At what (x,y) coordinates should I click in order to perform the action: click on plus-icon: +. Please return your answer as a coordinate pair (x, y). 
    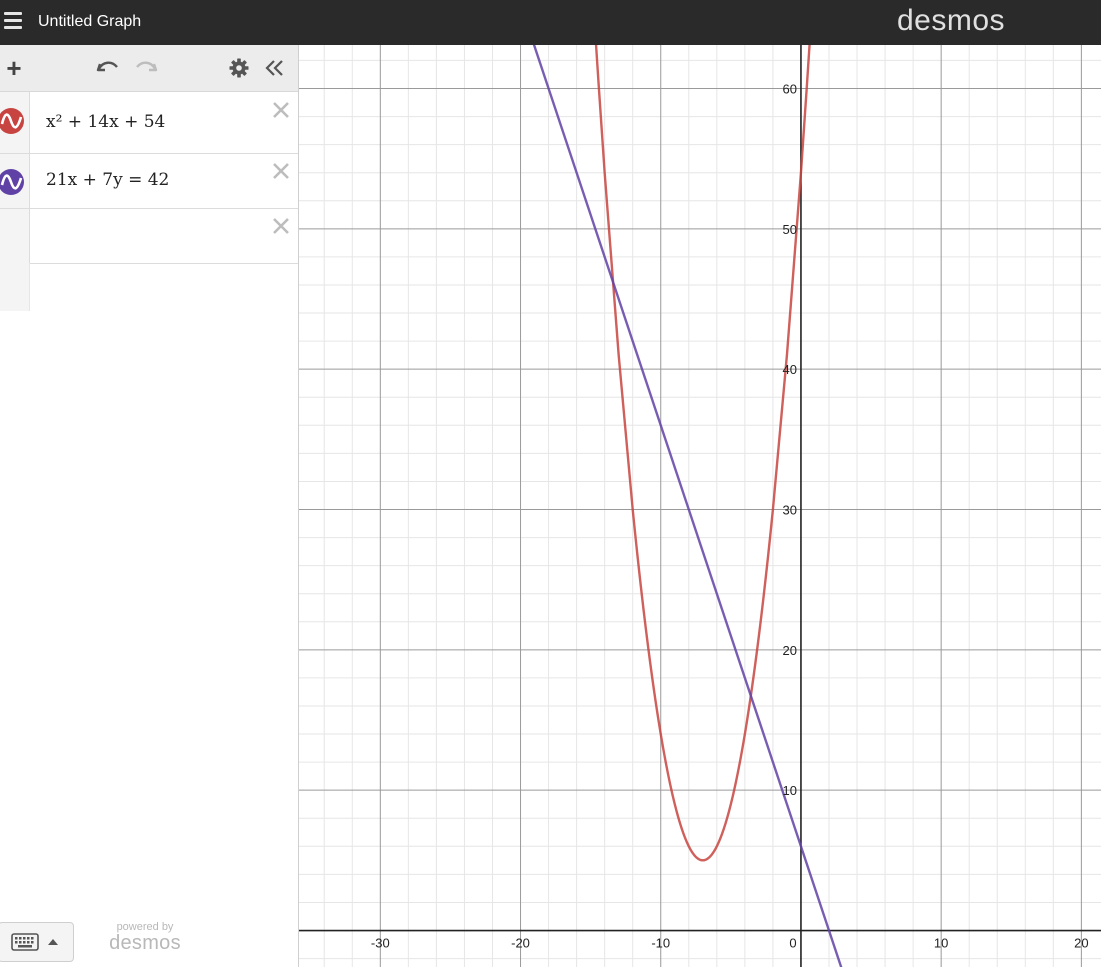
    Looking at the image, I should click on (14, 68).